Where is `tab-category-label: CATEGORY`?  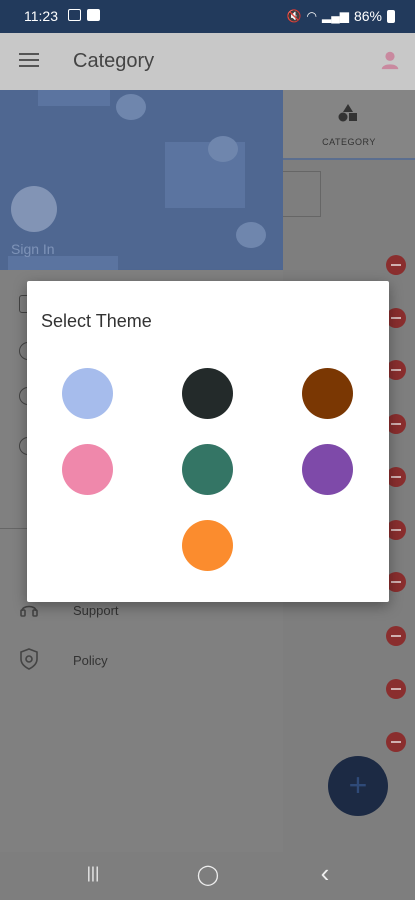
tab-category-label: CATEGORY is located at coordinates (349, 142).